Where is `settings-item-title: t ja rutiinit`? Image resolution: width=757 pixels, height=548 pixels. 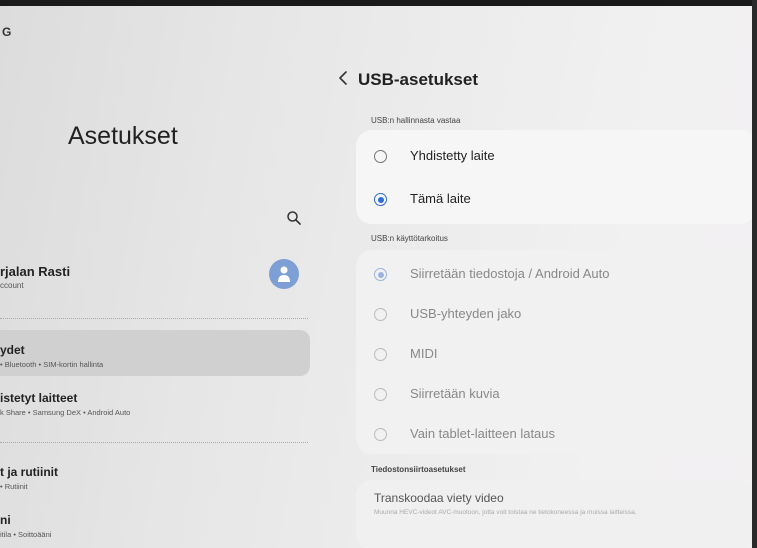 settings-item-title: t ja rutiinit is located at coordinates (29, 472).